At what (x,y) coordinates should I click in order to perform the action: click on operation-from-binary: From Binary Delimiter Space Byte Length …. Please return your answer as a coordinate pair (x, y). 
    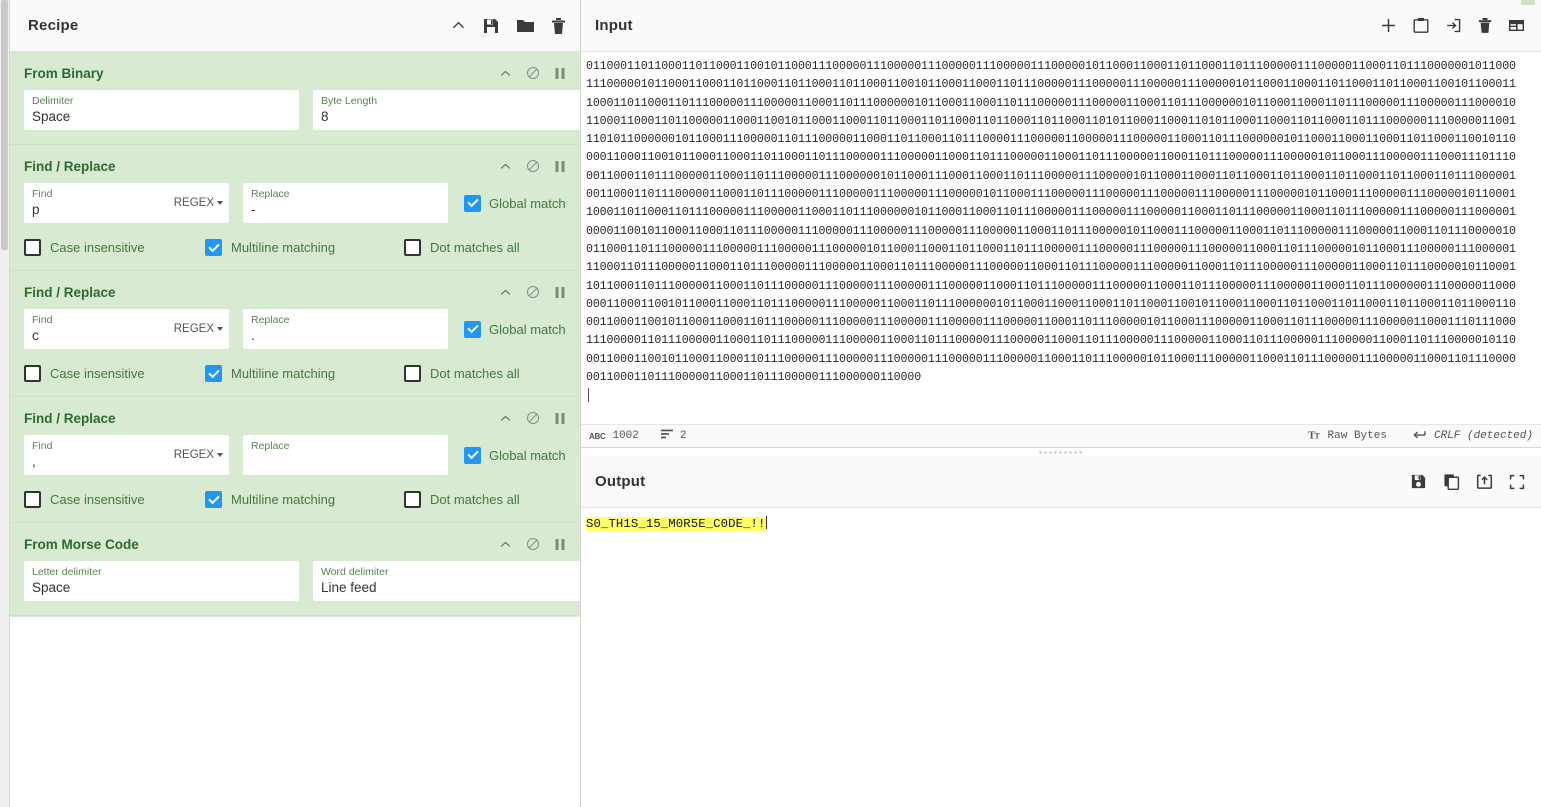
    Looking at the image, I should click on (295, 98).